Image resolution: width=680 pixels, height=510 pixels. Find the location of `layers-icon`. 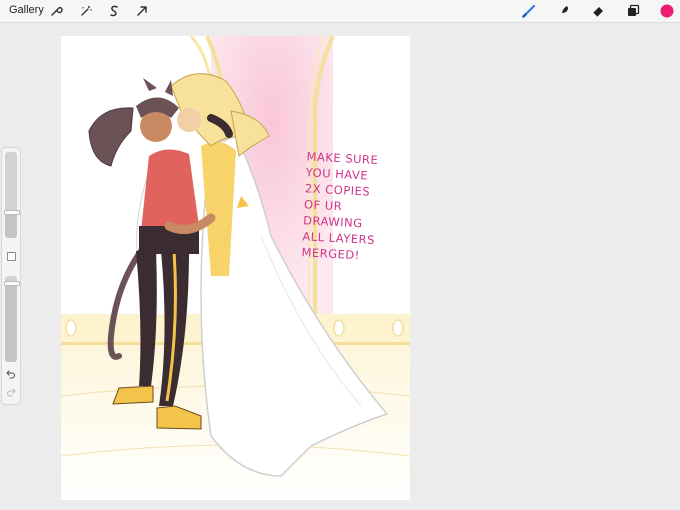

layers-icon is located at coordinates (633, 11).